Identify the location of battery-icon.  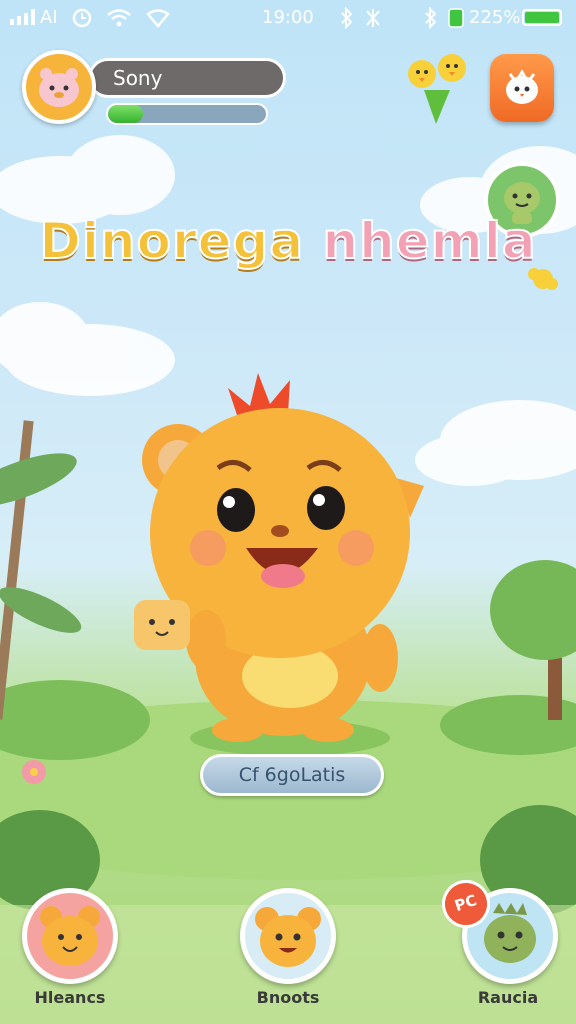
(542, 17).